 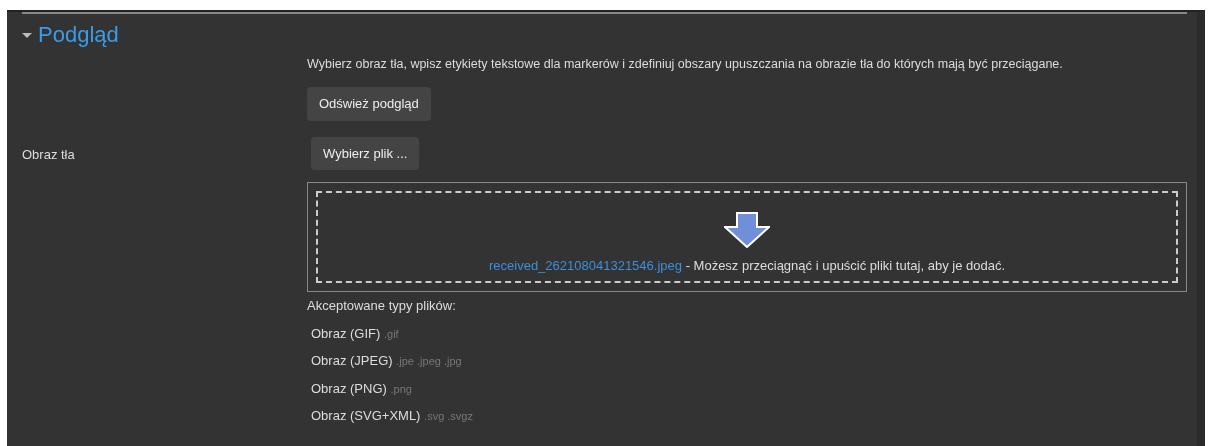 I want to click on field-label: Obraz tła, so click(x=48, y=154).